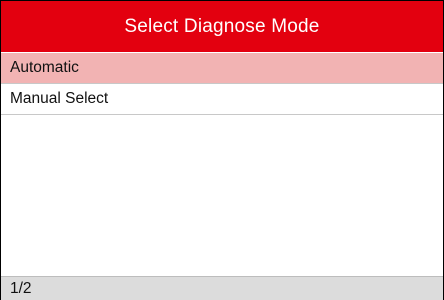 This screenshot has height=300, width=444. Describe the element at coordinates (21, 288) in the screenshot. I see `page-indicator: 1/2` at that location.